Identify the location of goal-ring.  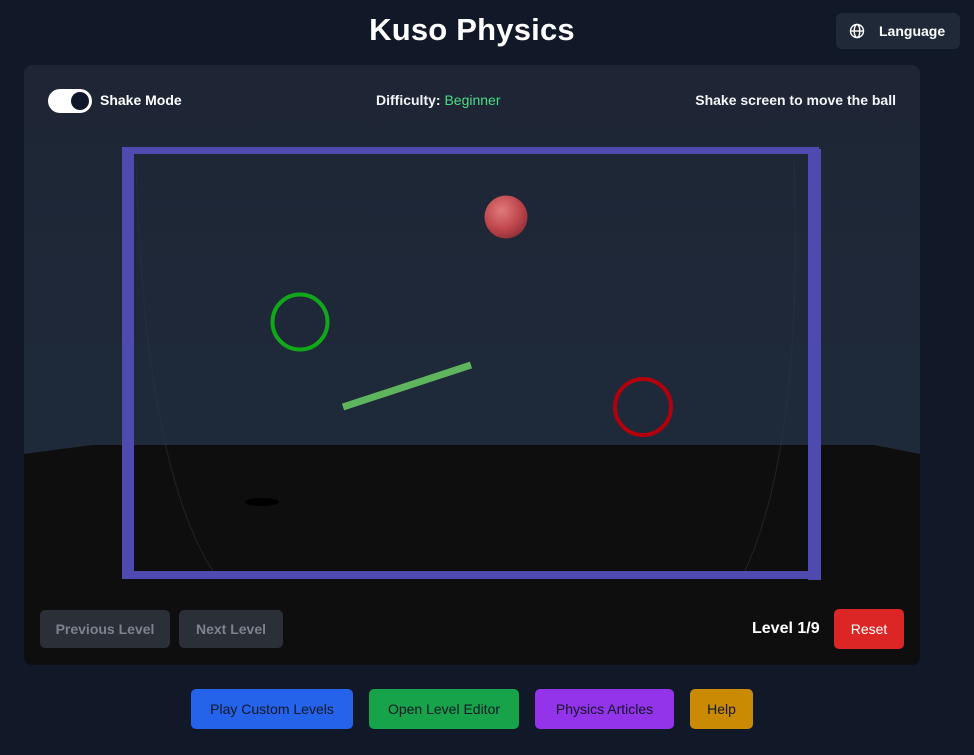
(300, 322).